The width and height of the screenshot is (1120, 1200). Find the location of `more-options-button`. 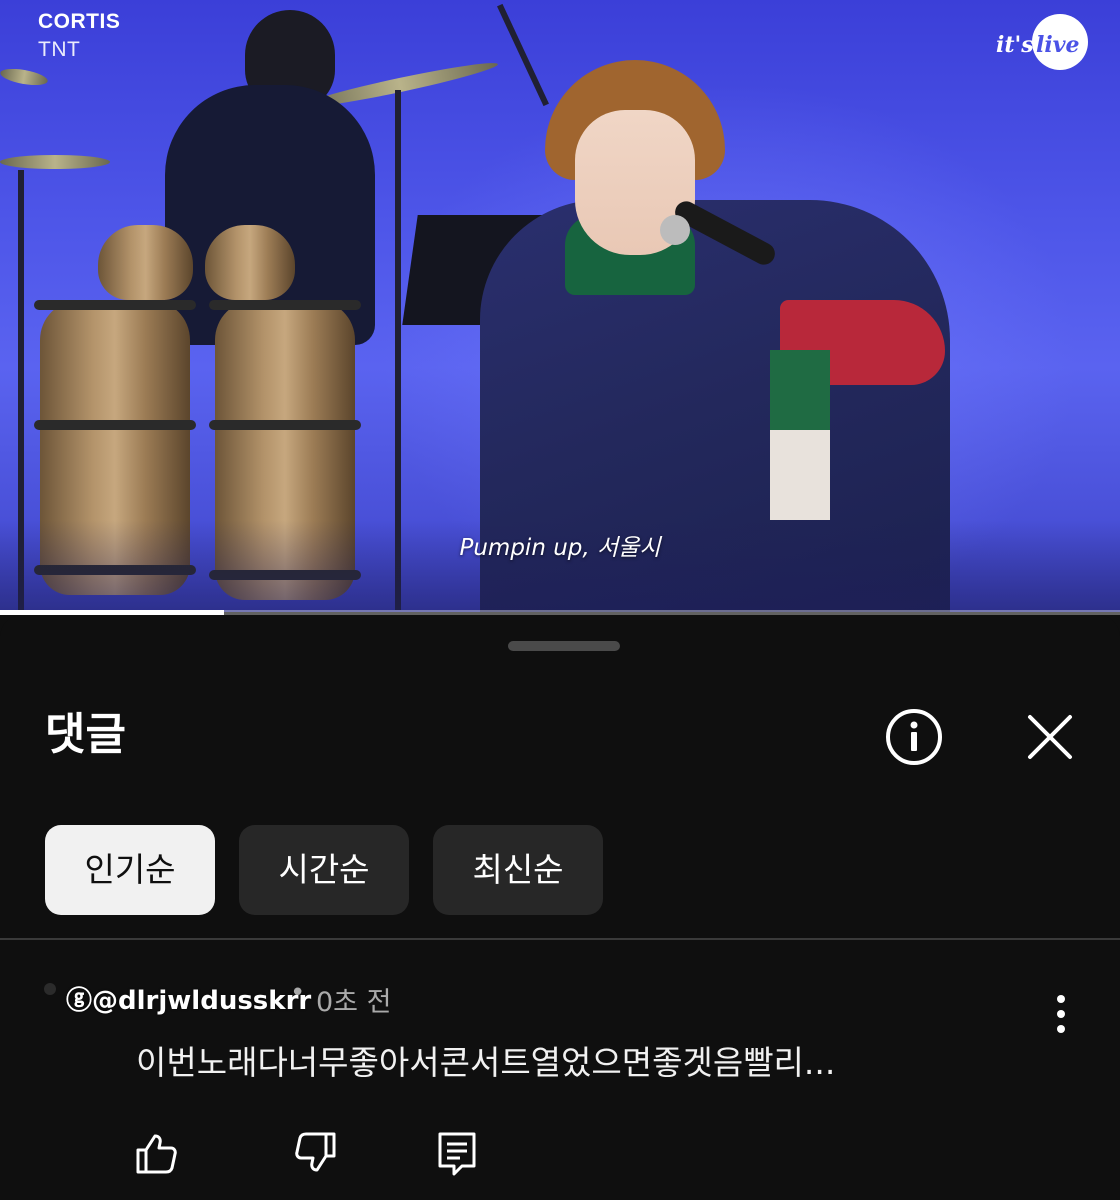

more-options-button is located at coordinates (1061, 1015).